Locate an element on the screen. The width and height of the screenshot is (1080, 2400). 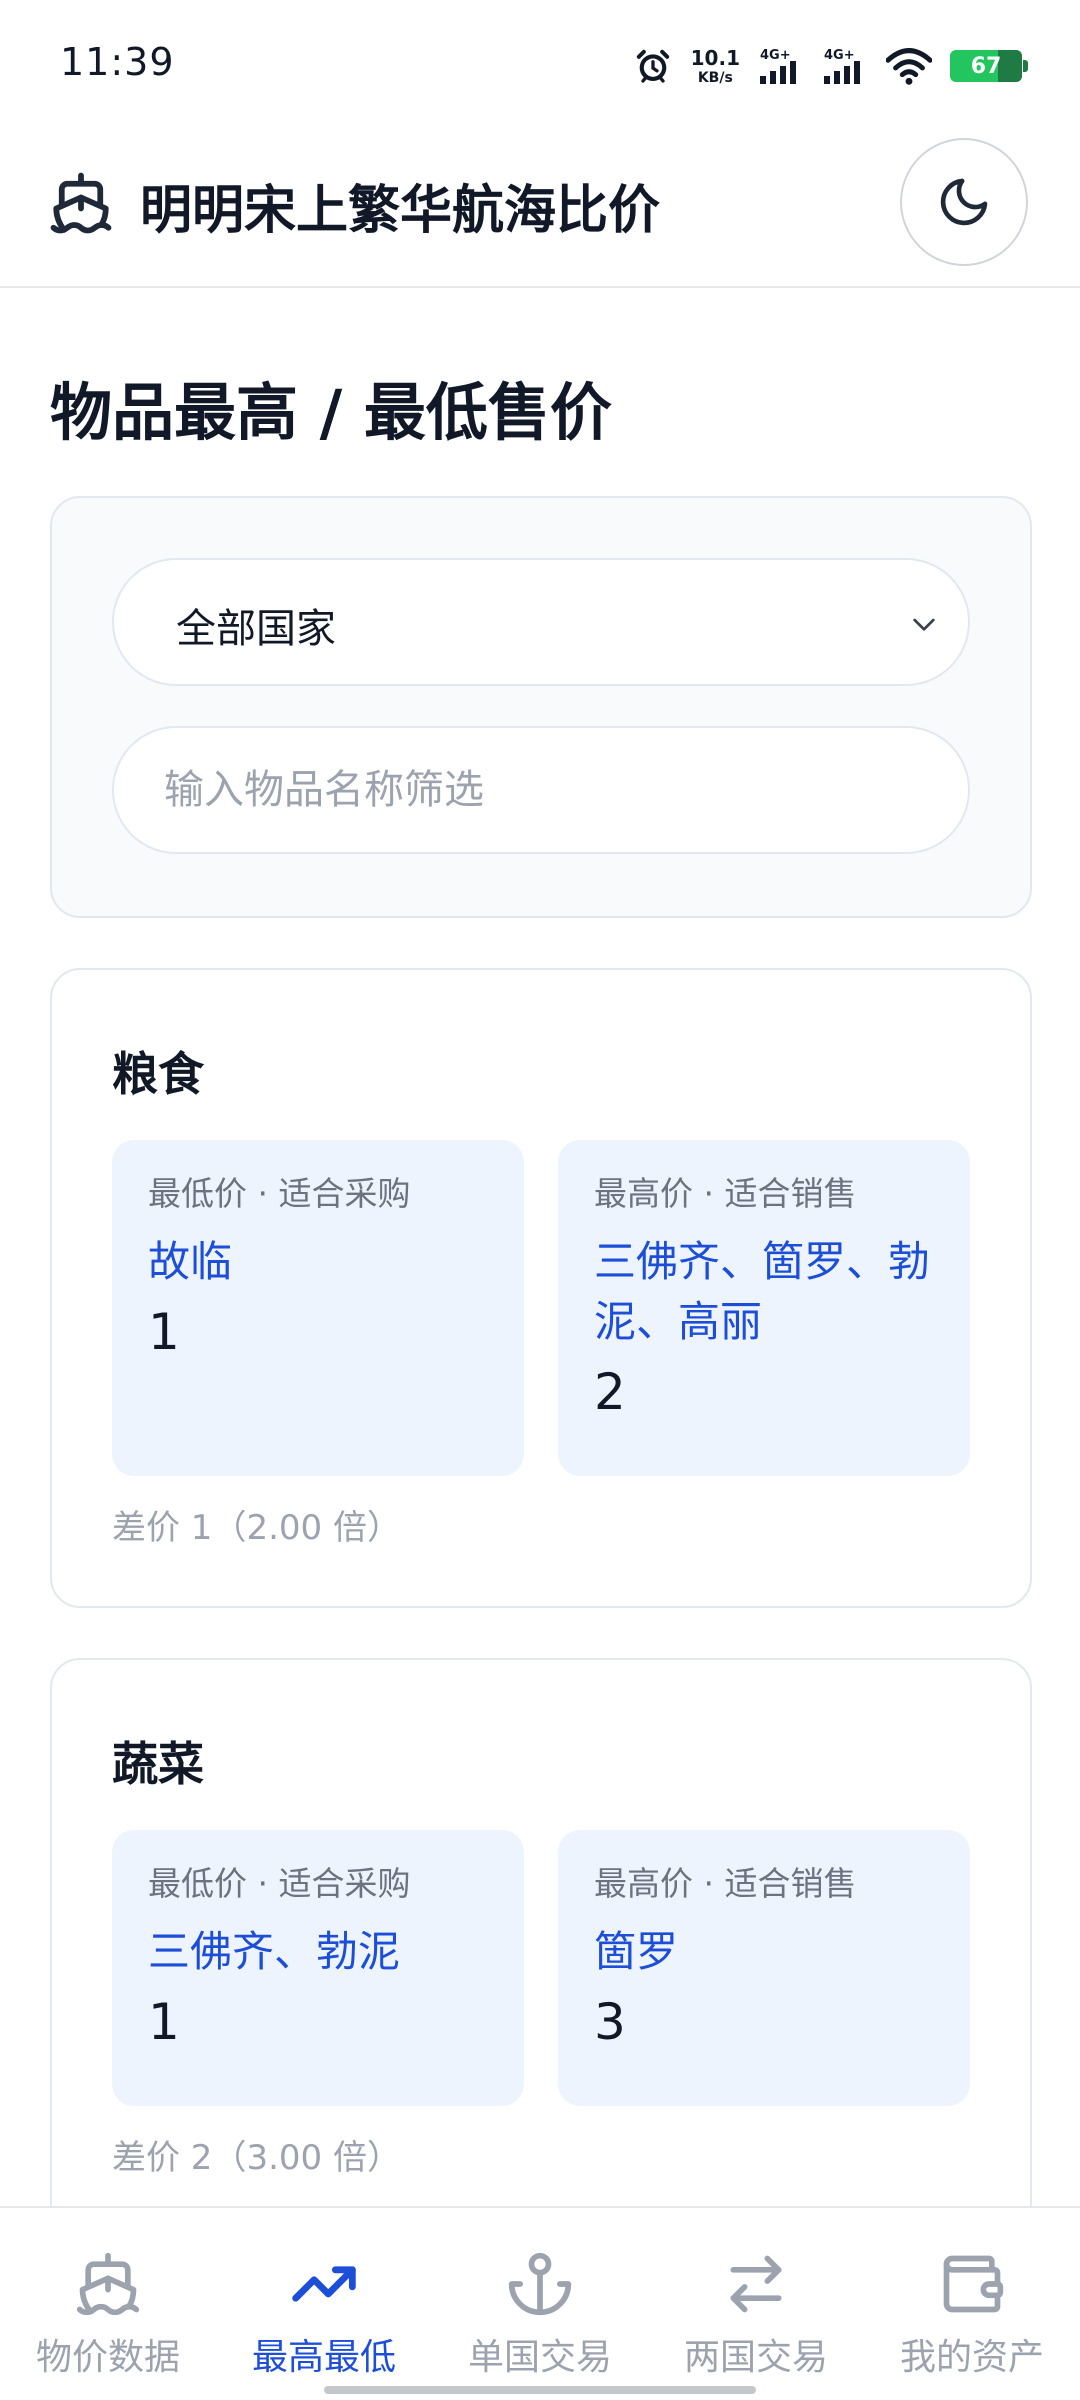
lowest-price-box: 最低价 · 适合采购 三佛齐、勃泥 1 is located at coordinates (318, 1968).